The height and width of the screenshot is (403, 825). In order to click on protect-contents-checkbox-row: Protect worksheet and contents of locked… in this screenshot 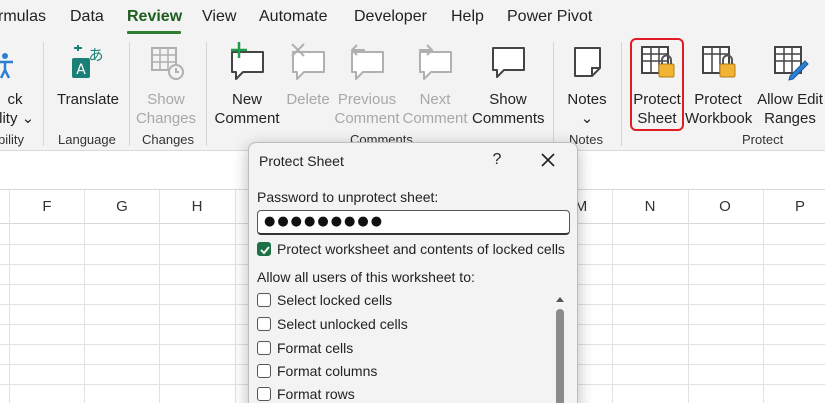, I will do `click(413, 250)`.